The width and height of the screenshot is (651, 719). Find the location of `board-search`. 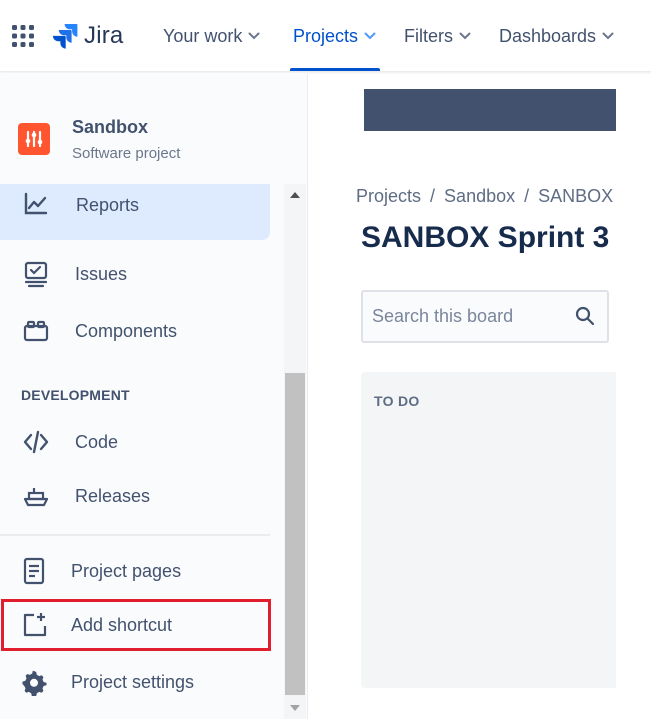

board-search is located at coordinates (485, 316).